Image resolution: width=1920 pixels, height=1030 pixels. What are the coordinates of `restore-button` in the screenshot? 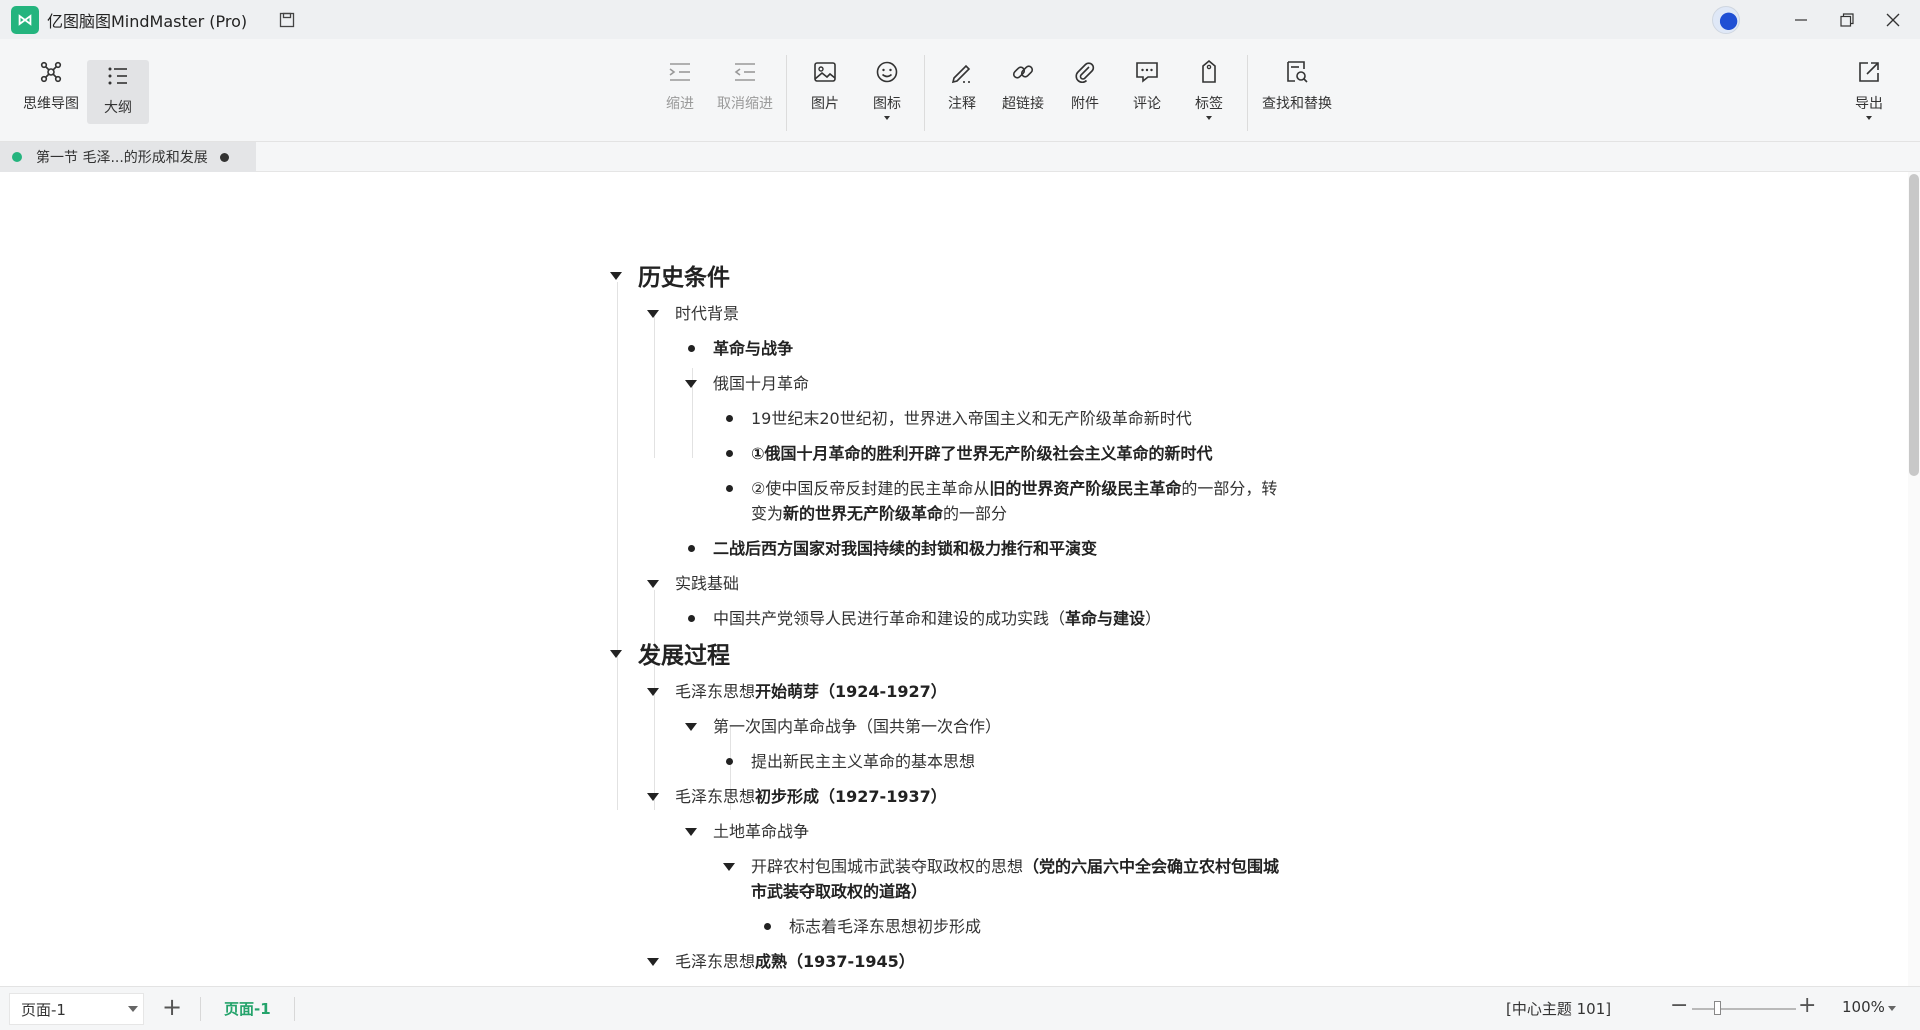 It's located at (1847, 19).